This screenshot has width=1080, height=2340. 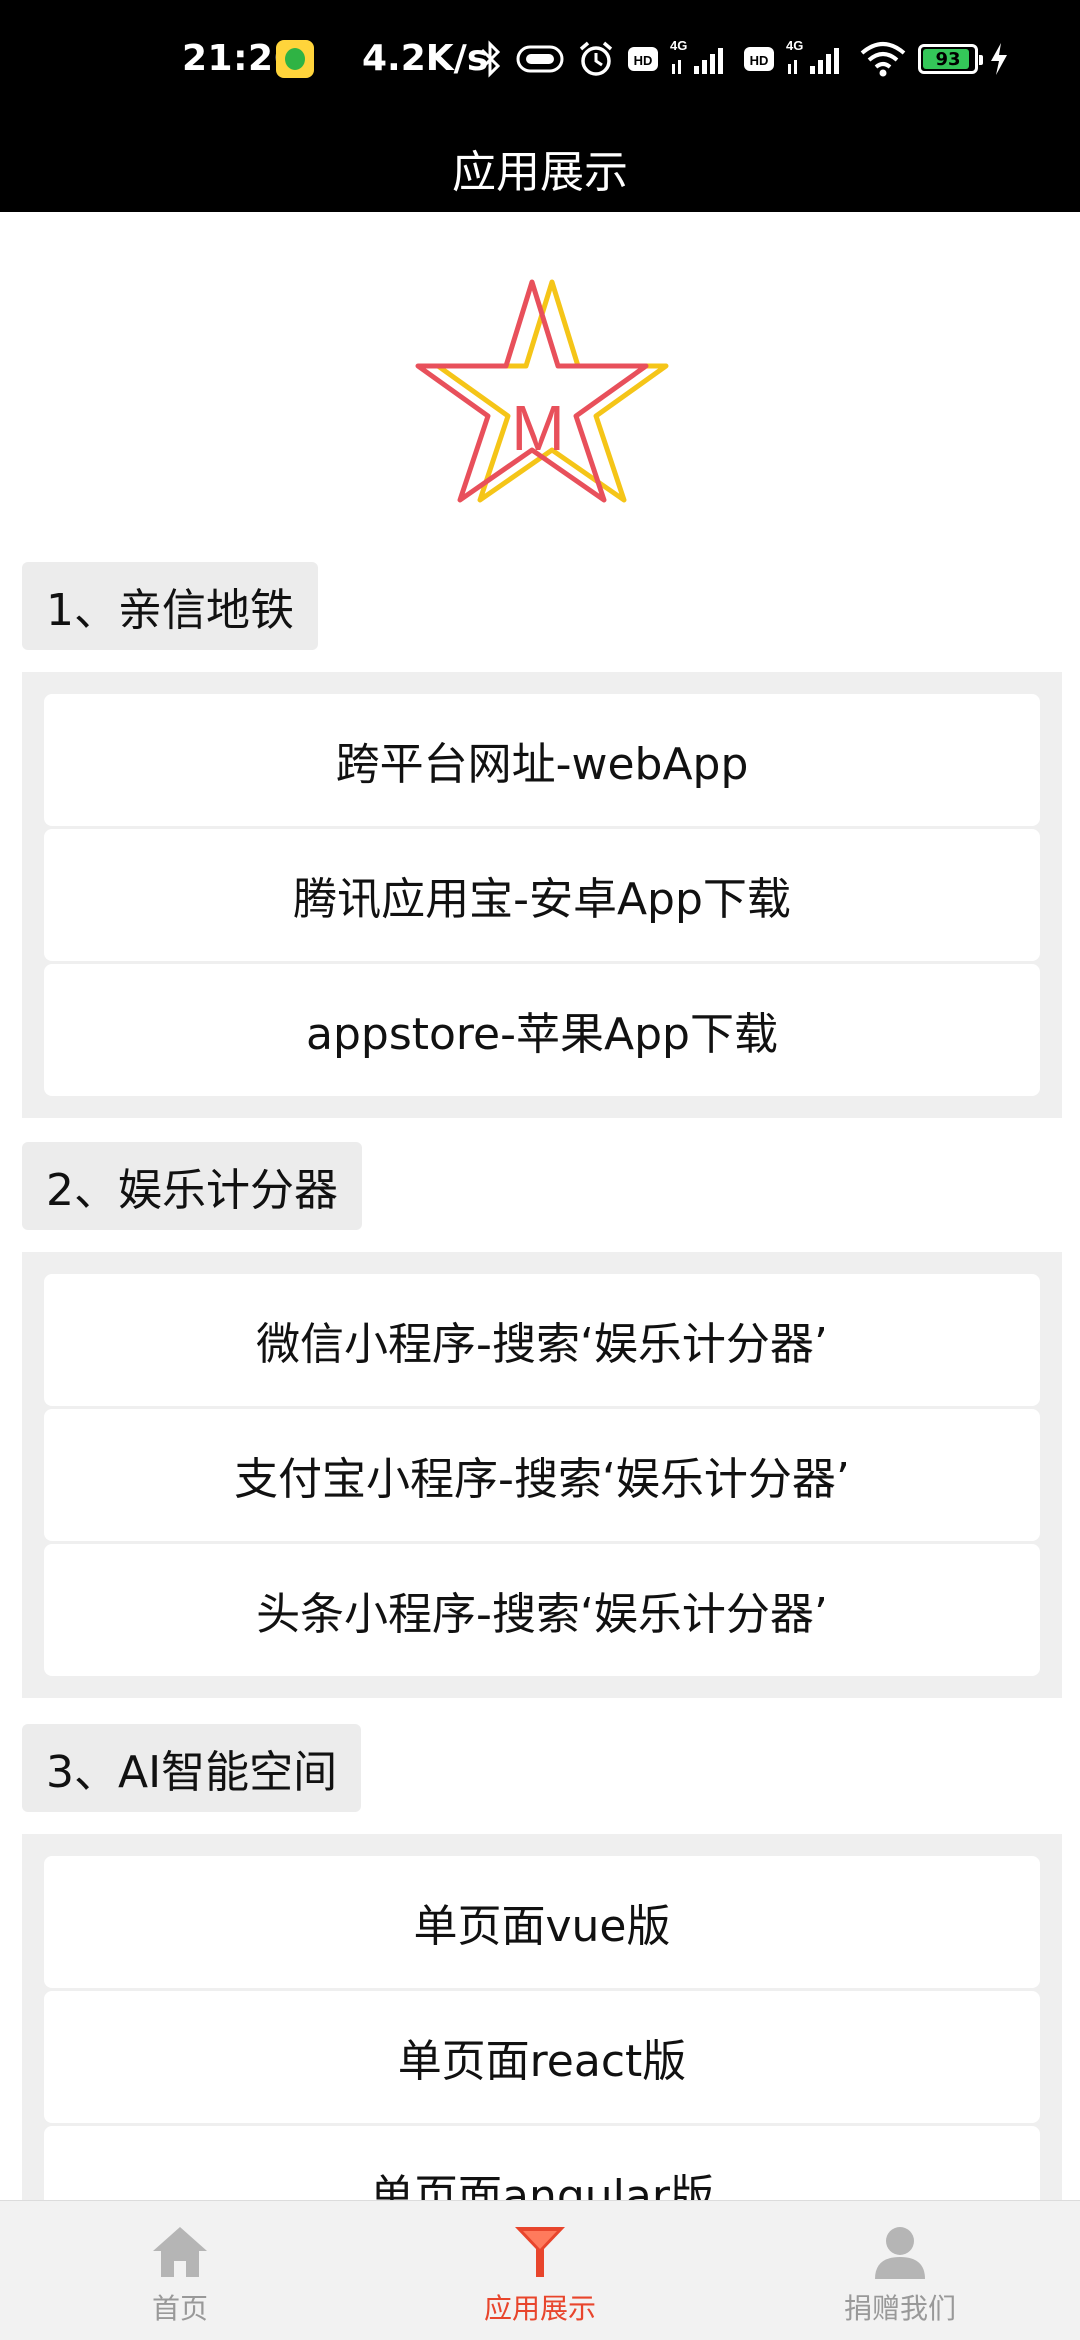 I want to click on star-logo-icon: M, so click(x=542, y=391).